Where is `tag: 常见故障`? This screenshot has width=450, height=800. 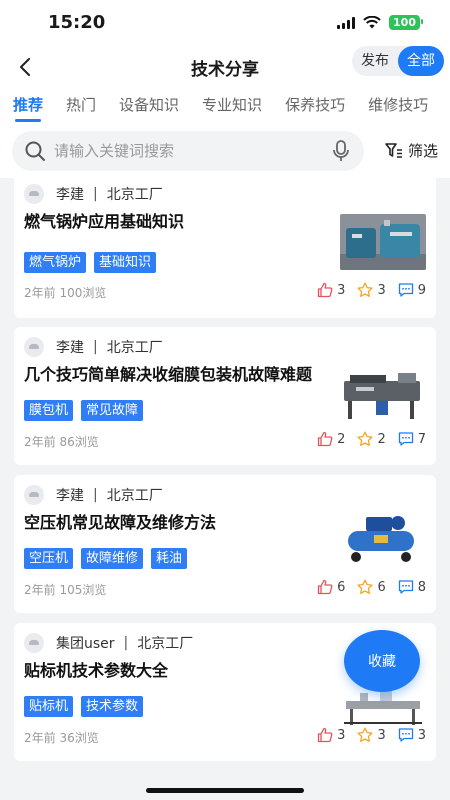
tag: 常见故障 is located at coordinates (112, 410).